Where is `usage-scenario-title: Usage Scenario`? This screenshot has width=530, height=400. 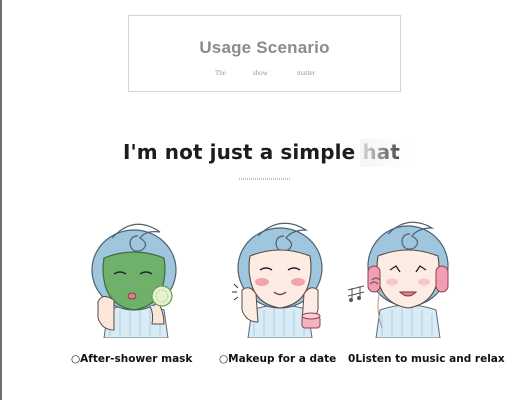
usage-scenario-title: Usage Scenario is located at coordinates (264, 47).